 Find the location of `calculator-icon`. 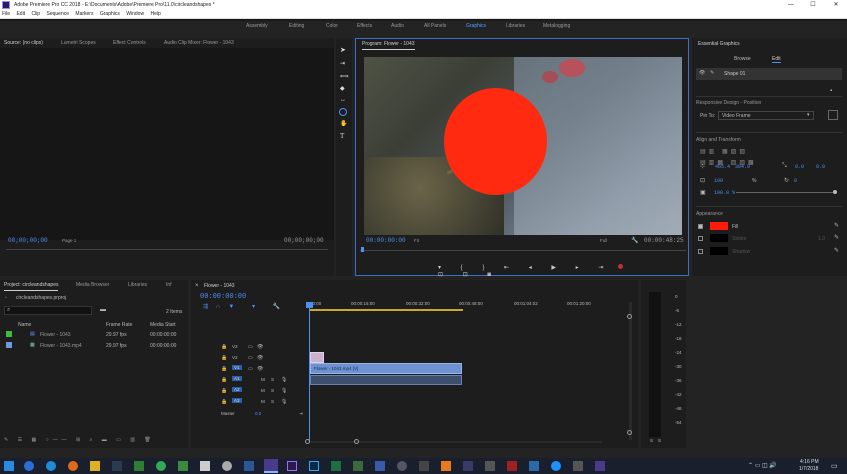

calculator-icon is located at coordinates (205, 466).